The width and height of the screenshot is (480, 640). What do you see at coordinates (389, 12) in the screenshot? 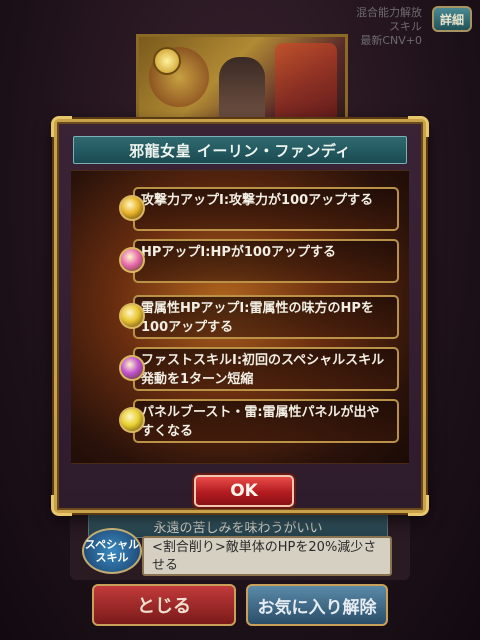
I see `status-line-1: 混合能力解放` at bounding box center [389, 12].